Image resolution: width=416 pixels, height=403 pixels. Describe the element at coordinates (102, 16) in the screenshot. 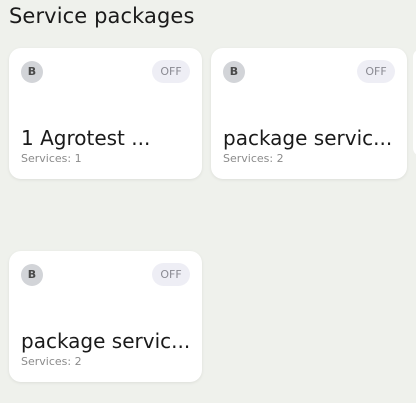

I see `page-title: Service packages` at that location.